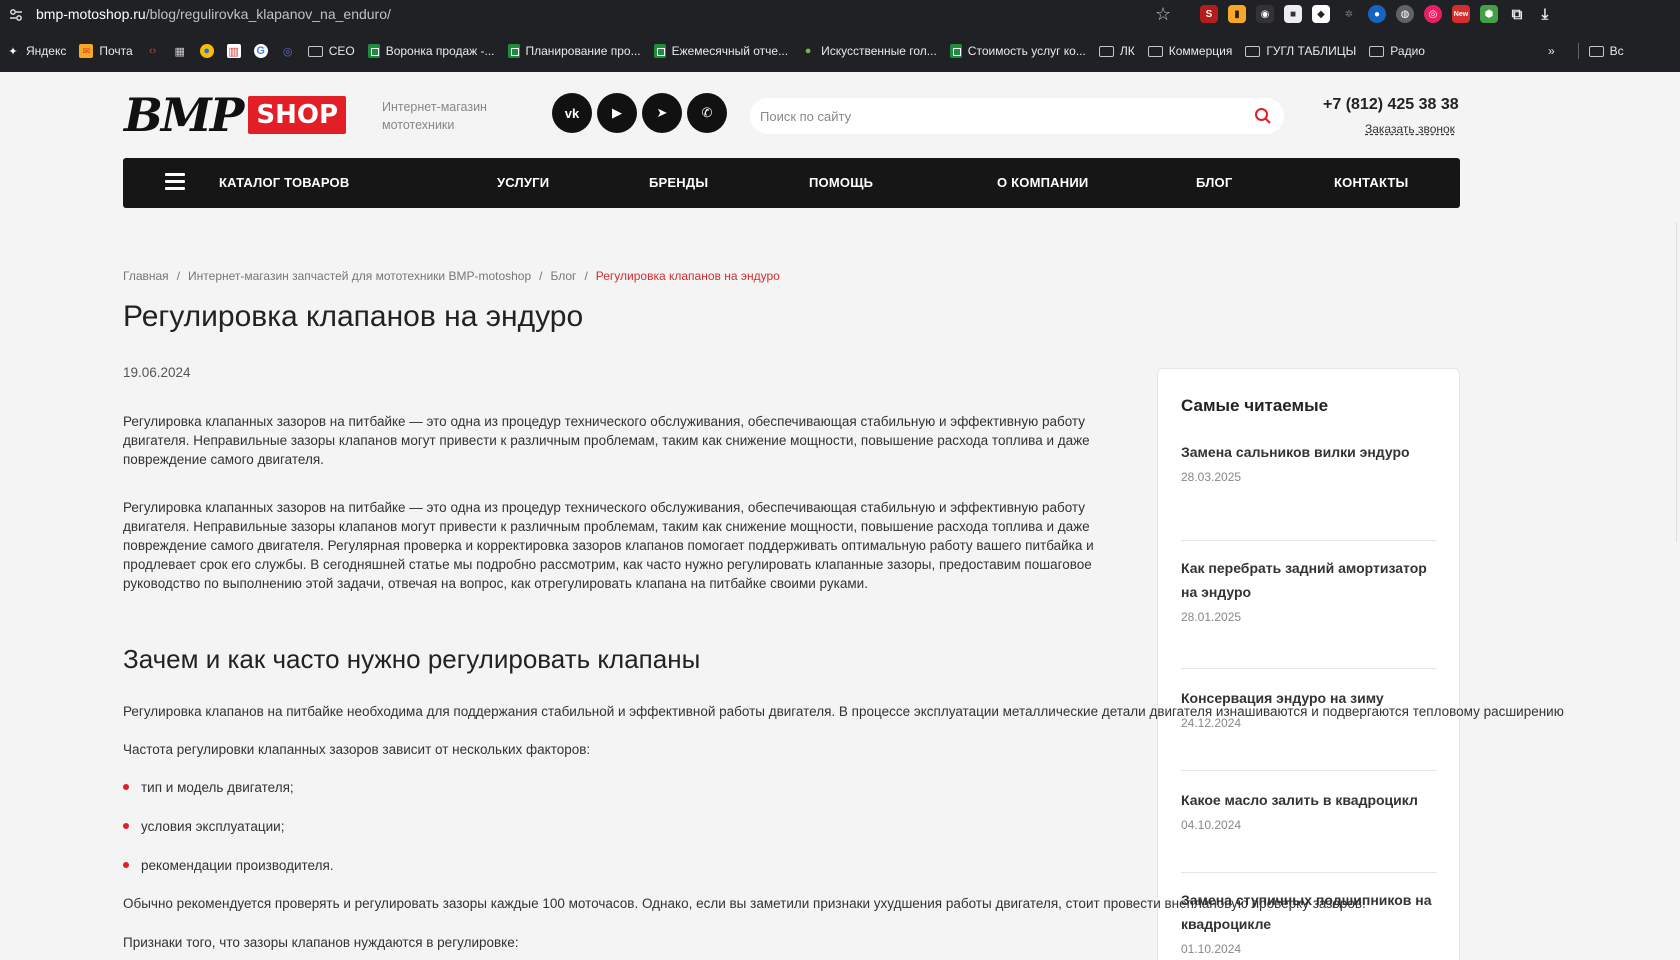 The width and height of the screenshot is (1680, 960). I want to click on bookmark-item: ✦ Яндекс, so click(36, 51).